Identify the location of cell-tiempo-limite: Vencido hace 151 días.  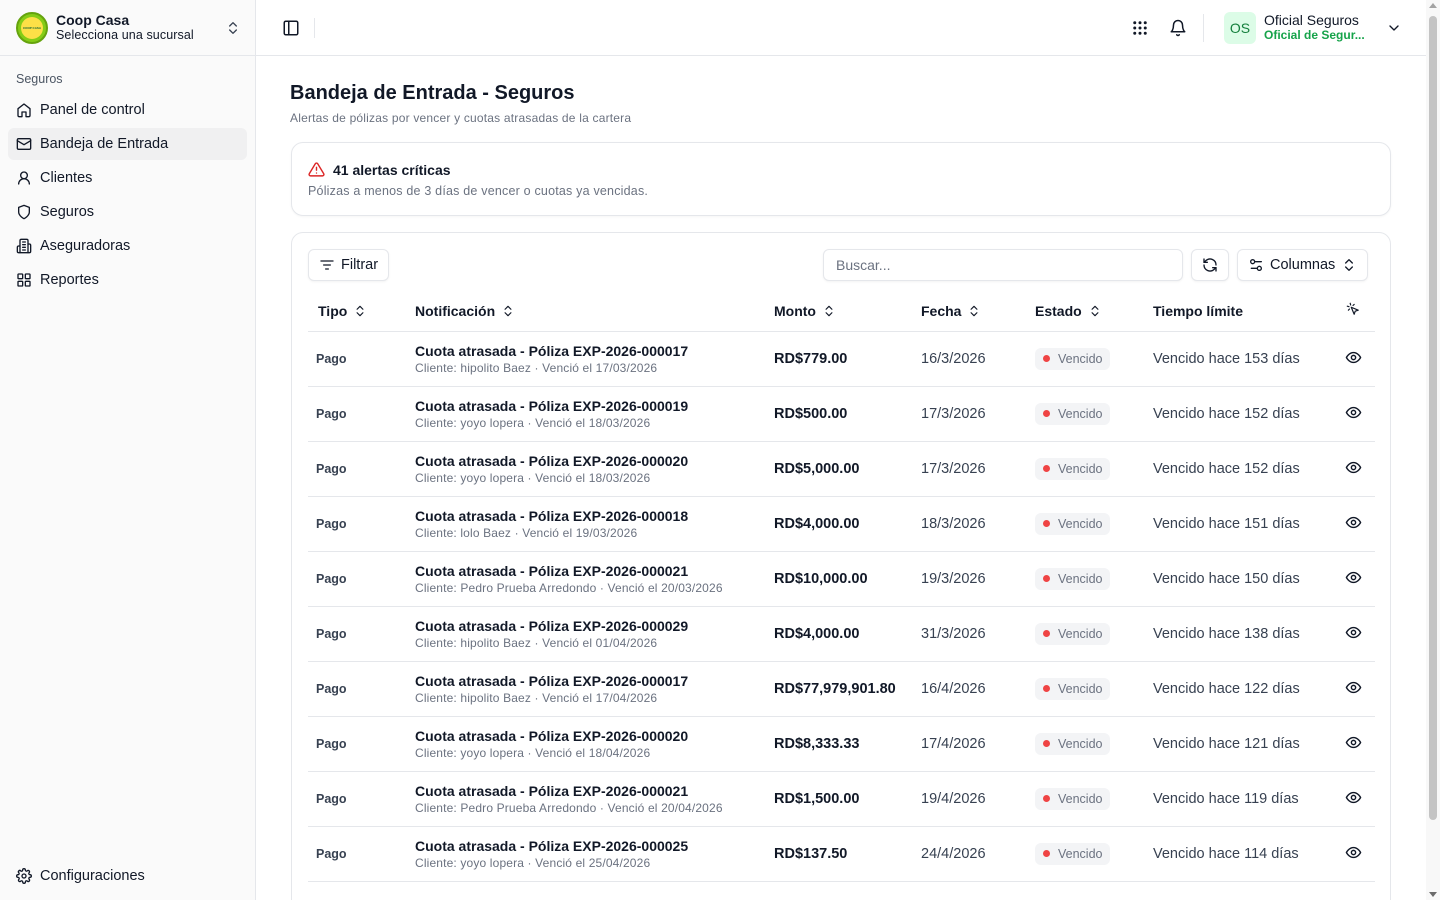
(1242, 524).